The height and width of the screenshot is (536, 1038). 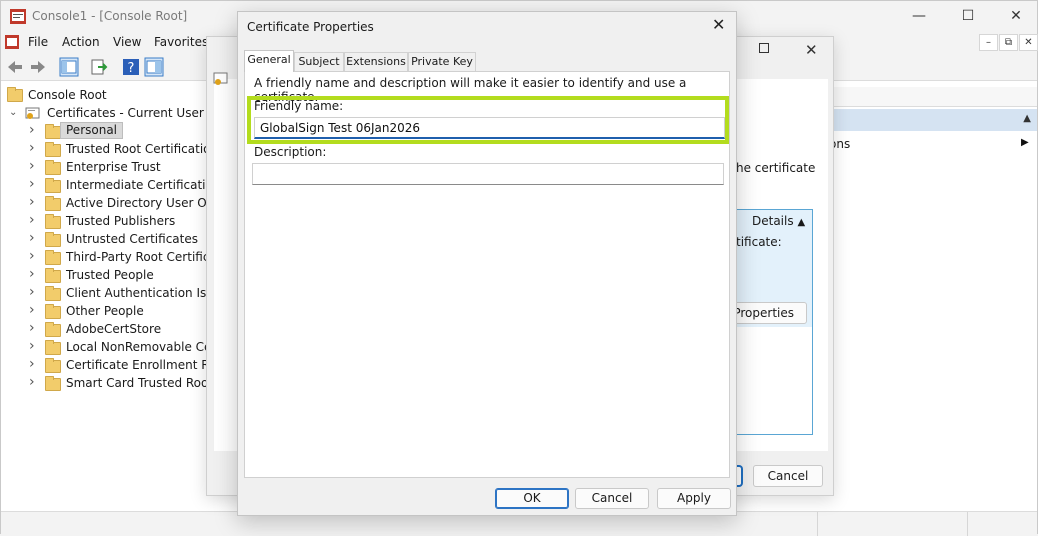 What do you see at coordinates (532, 498) in the screenshot?
I see `ok-button: OK` at bounding box center [532, 498].